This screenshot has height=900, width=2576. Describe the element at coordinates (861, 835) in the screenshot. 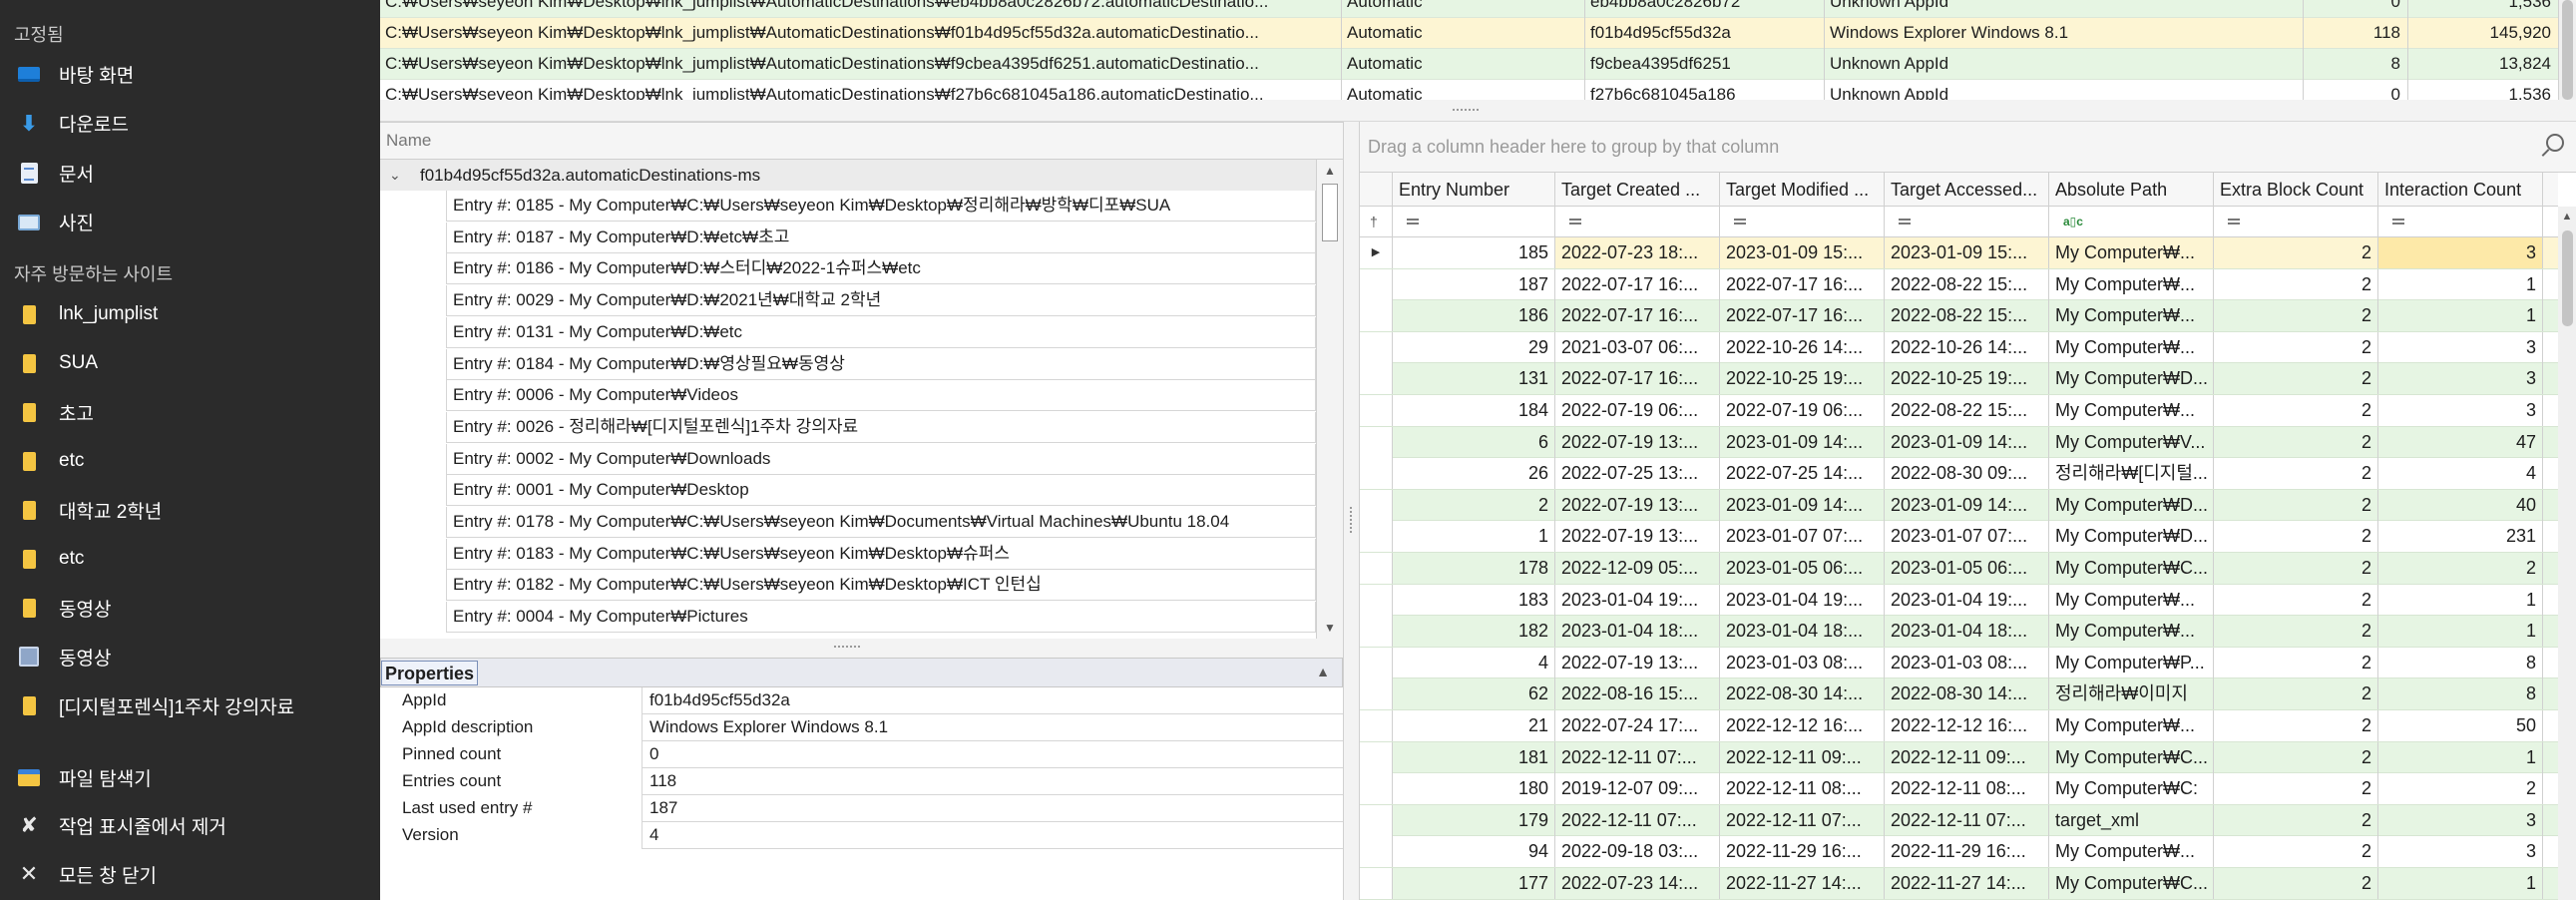

I see `property-row: Version 4` at that location.